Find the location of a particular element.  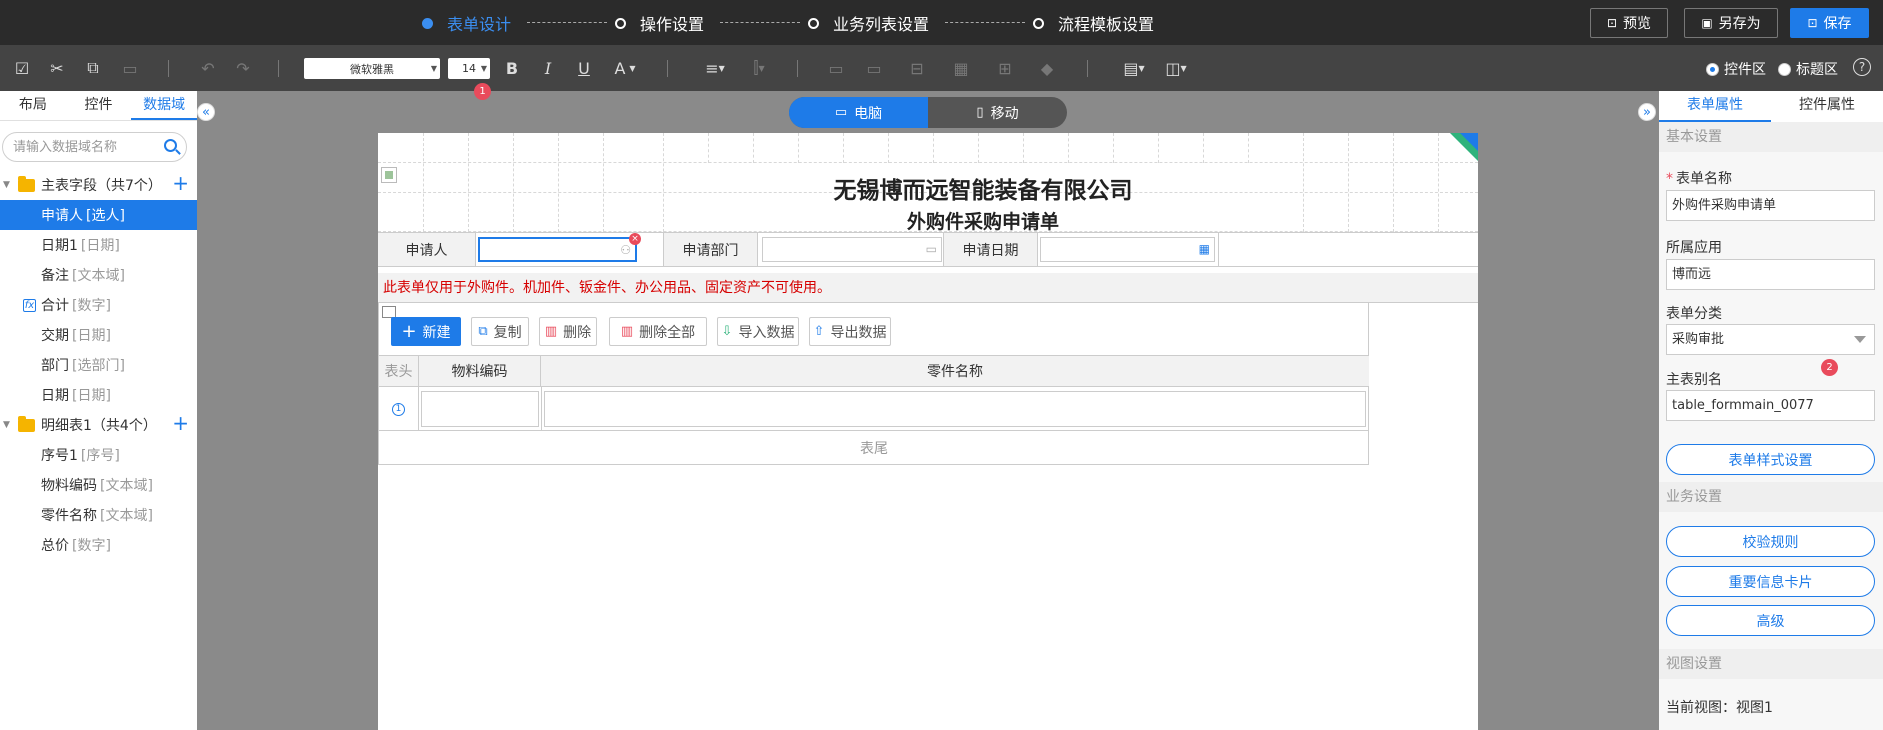

step-form-design: 表单设计 is located at coordinates (466, 23).